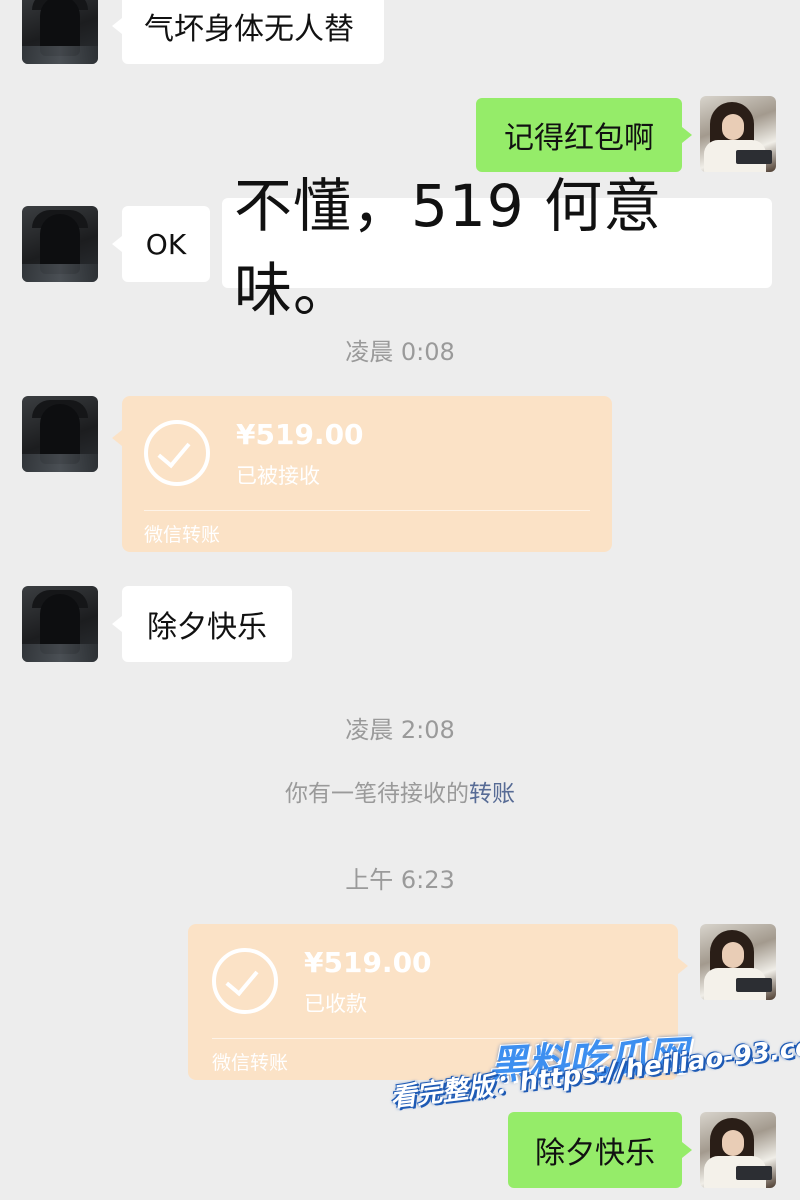 This screenshot has height=1200, width=800. What do you see at coordinates (579, 138) in the screenshot?
I see `message-text: 记得红包啊` at bounding box center [579, 138].